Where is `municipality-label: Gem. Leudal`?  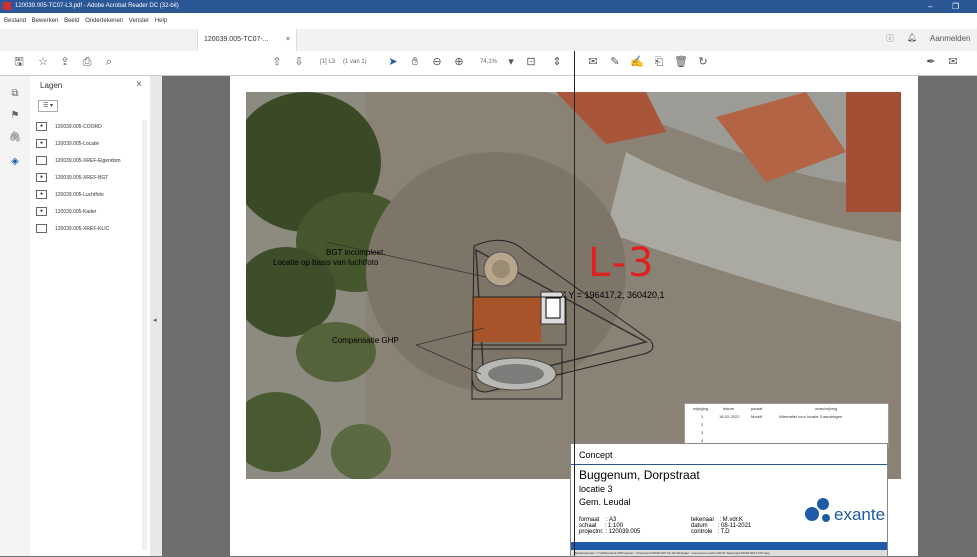 municipality-label: Gem. Leudal is located at coordinates (605, 502).